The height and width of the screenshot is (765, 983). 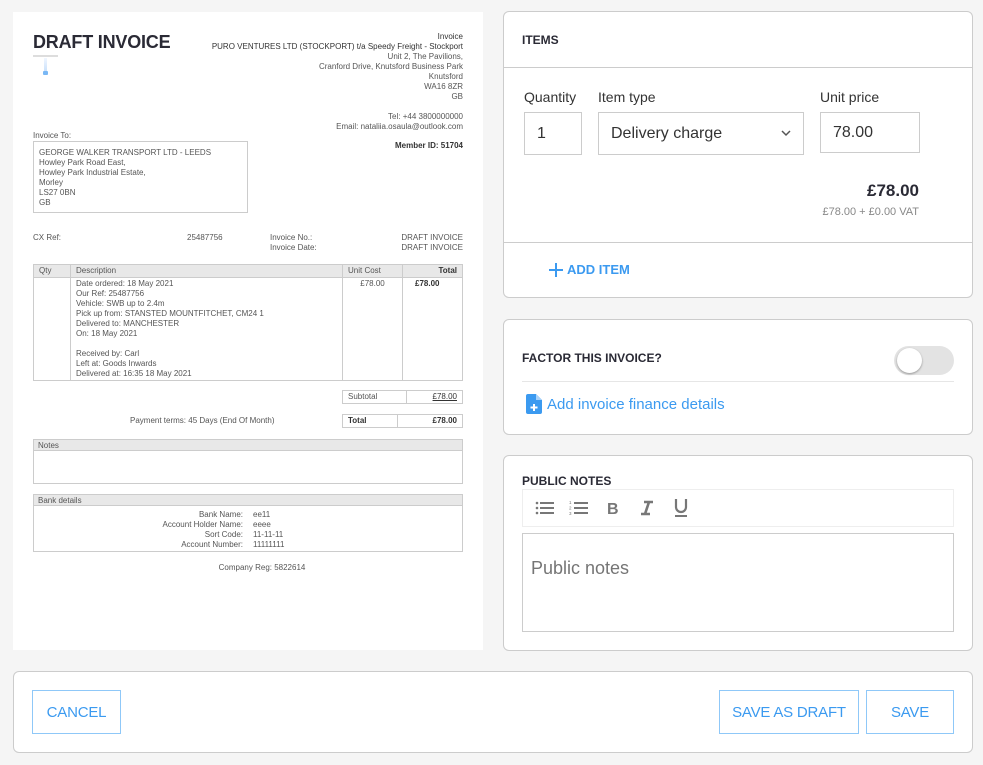 What do you see at coordinates (493, 712) in the screenshot?
I see `action-bar: CANCEL SAVE AS DRAFT SAVE` at bounding box center [493, 712].